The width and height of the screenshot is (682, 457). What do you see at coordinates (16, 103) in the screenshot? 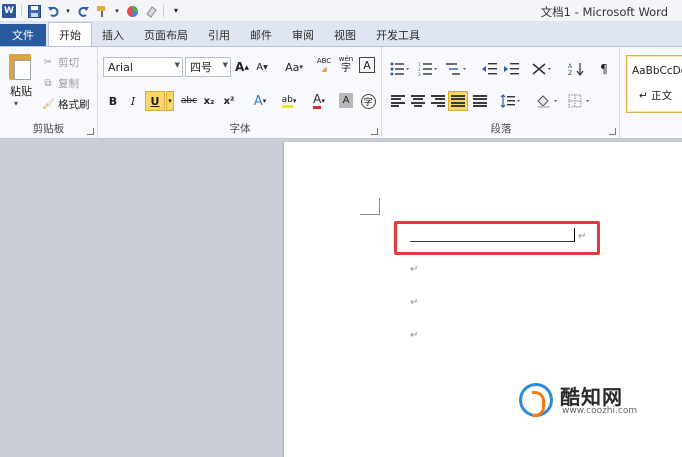
I see `paste-dropdown-icon: ▾` at bounding box center [16, 103].